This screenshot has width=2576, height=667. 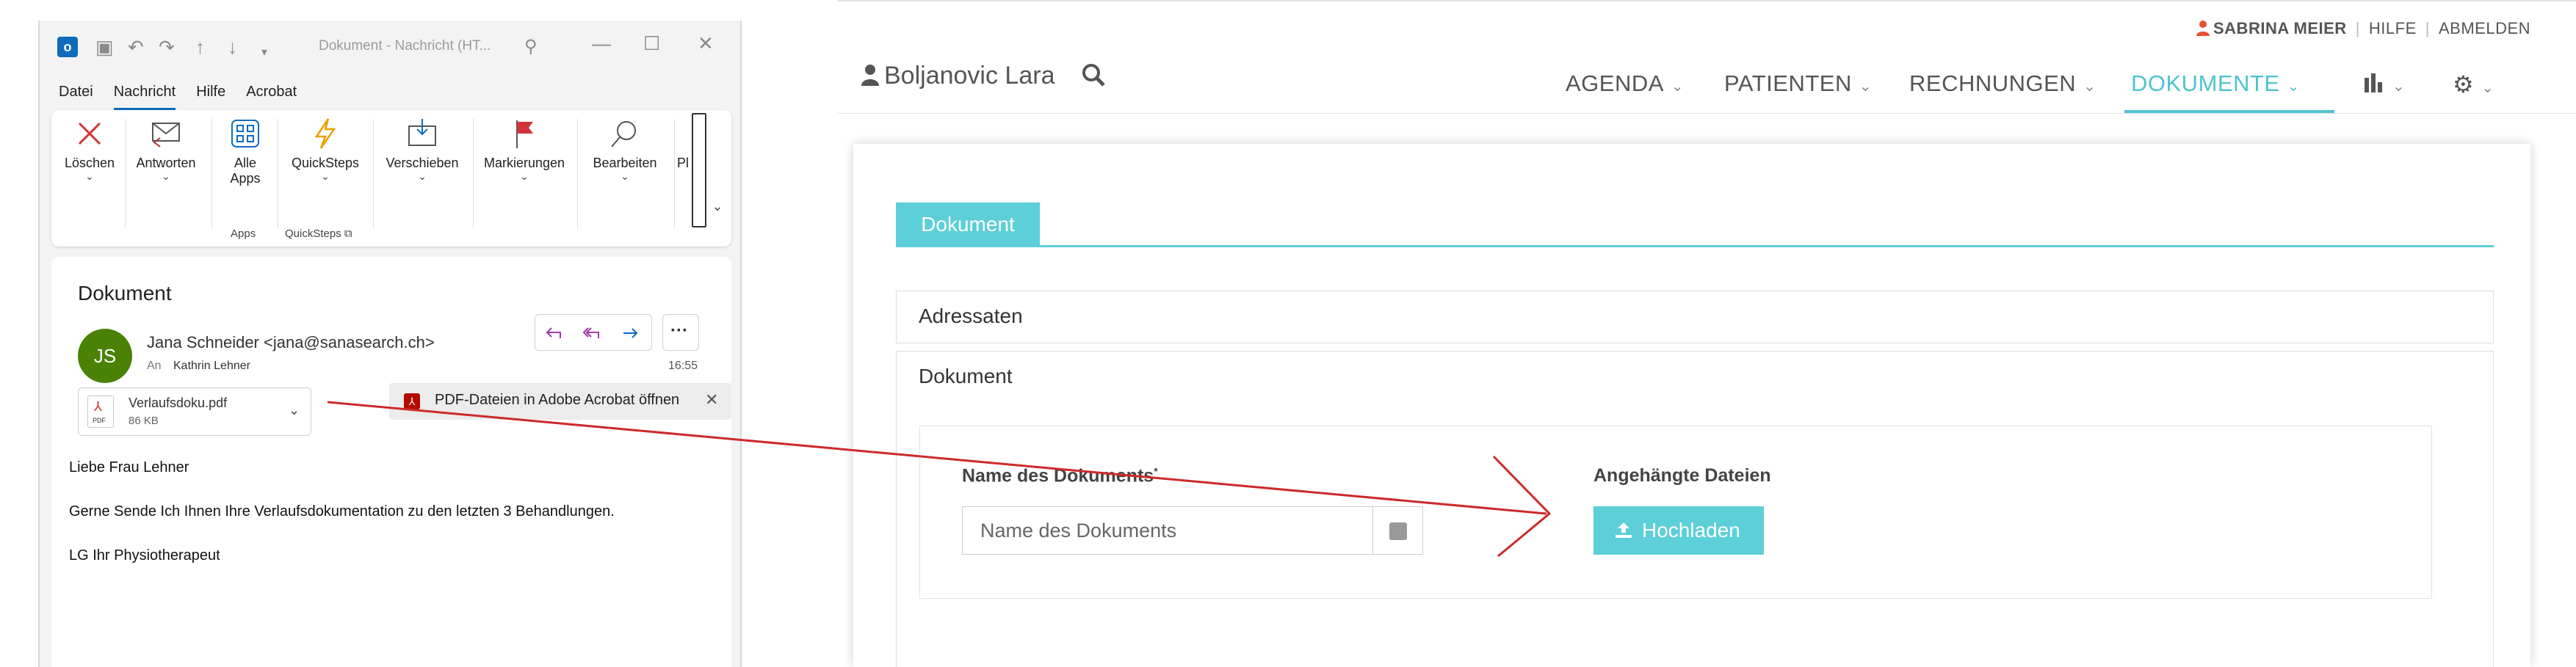 What do you see at coordinates (211, 366) in the screenshot?
I see `recipient-name: Kathrin Lehner` at bounding box center [211, 366].